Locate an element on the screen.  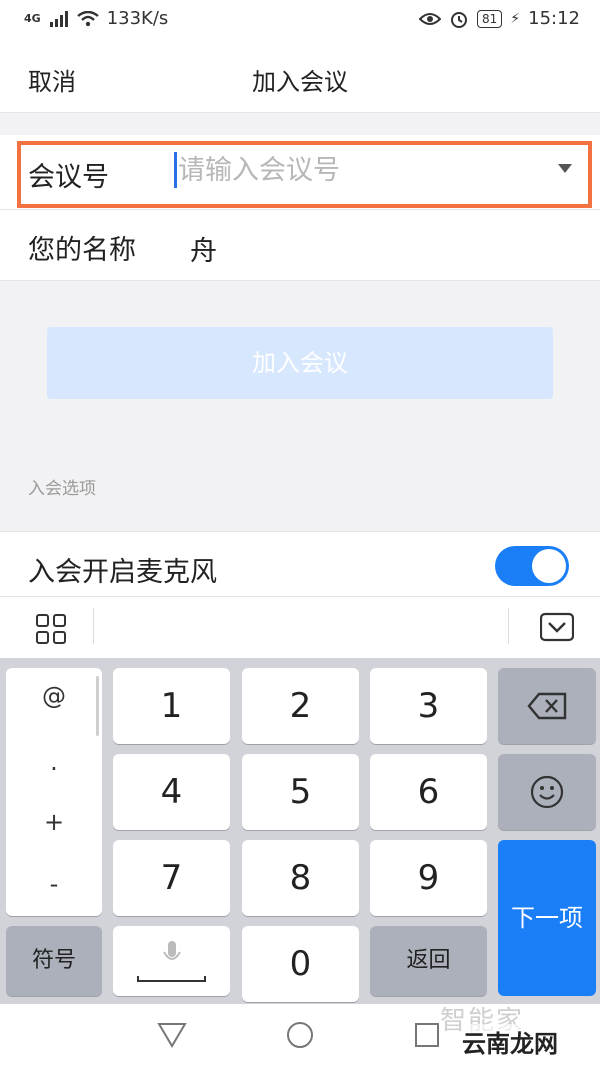
emoji-icon is located at coordinates (547, 792).